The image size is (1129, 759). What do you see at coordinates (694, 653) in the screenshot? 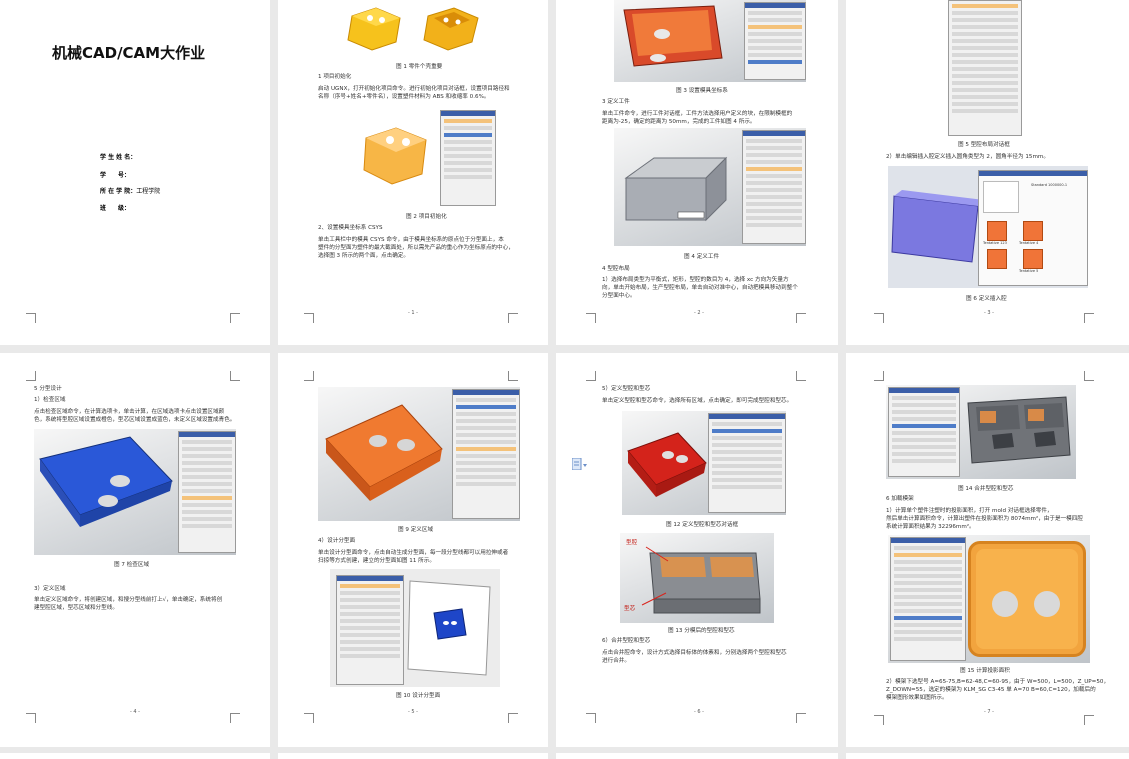
I see `paragraph: 点击合并腔命令，设计方式选择目标体的体素和，分别选择两个型腔和型芯` at bounding box center [694, 653].